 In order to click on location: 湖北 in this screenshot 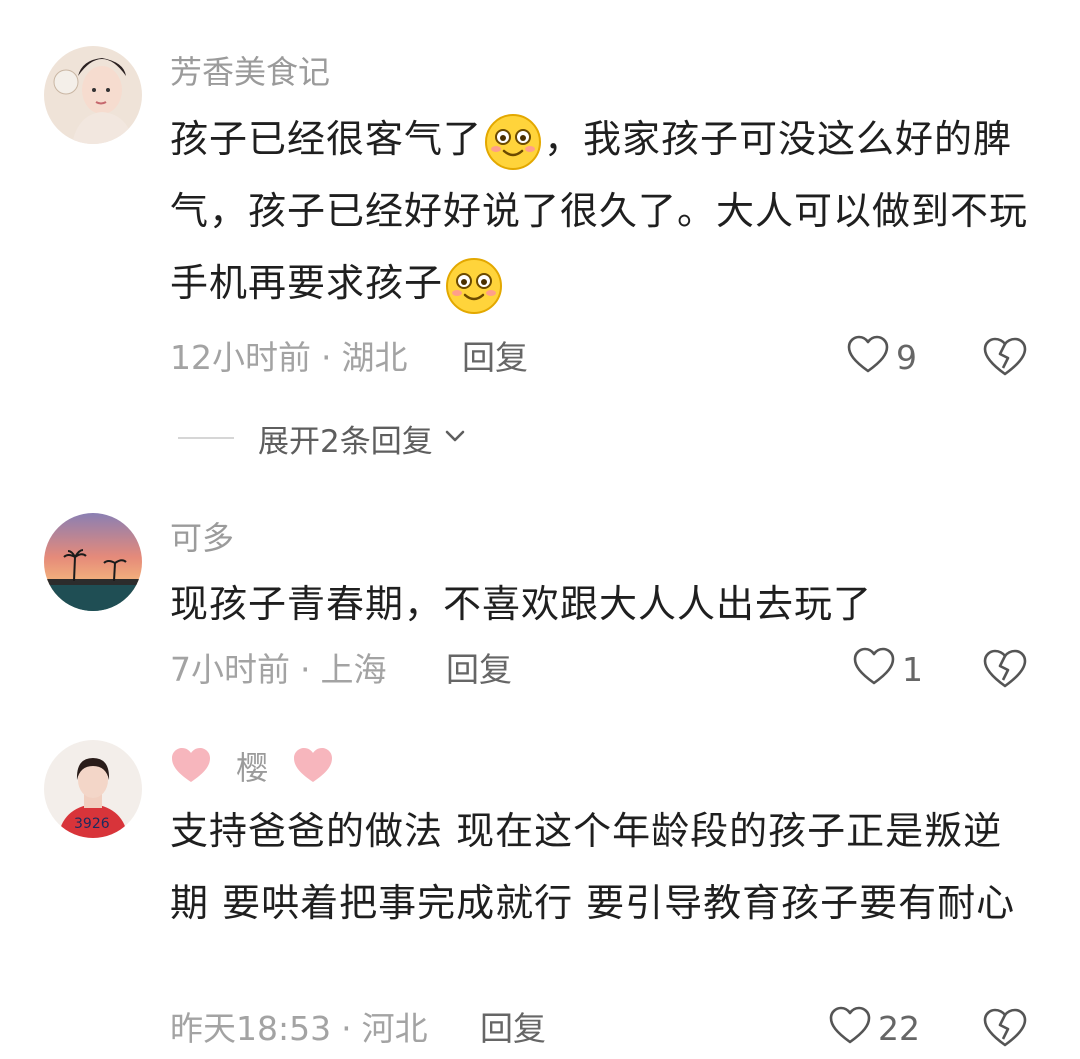, I will do `click(374, 357)`.